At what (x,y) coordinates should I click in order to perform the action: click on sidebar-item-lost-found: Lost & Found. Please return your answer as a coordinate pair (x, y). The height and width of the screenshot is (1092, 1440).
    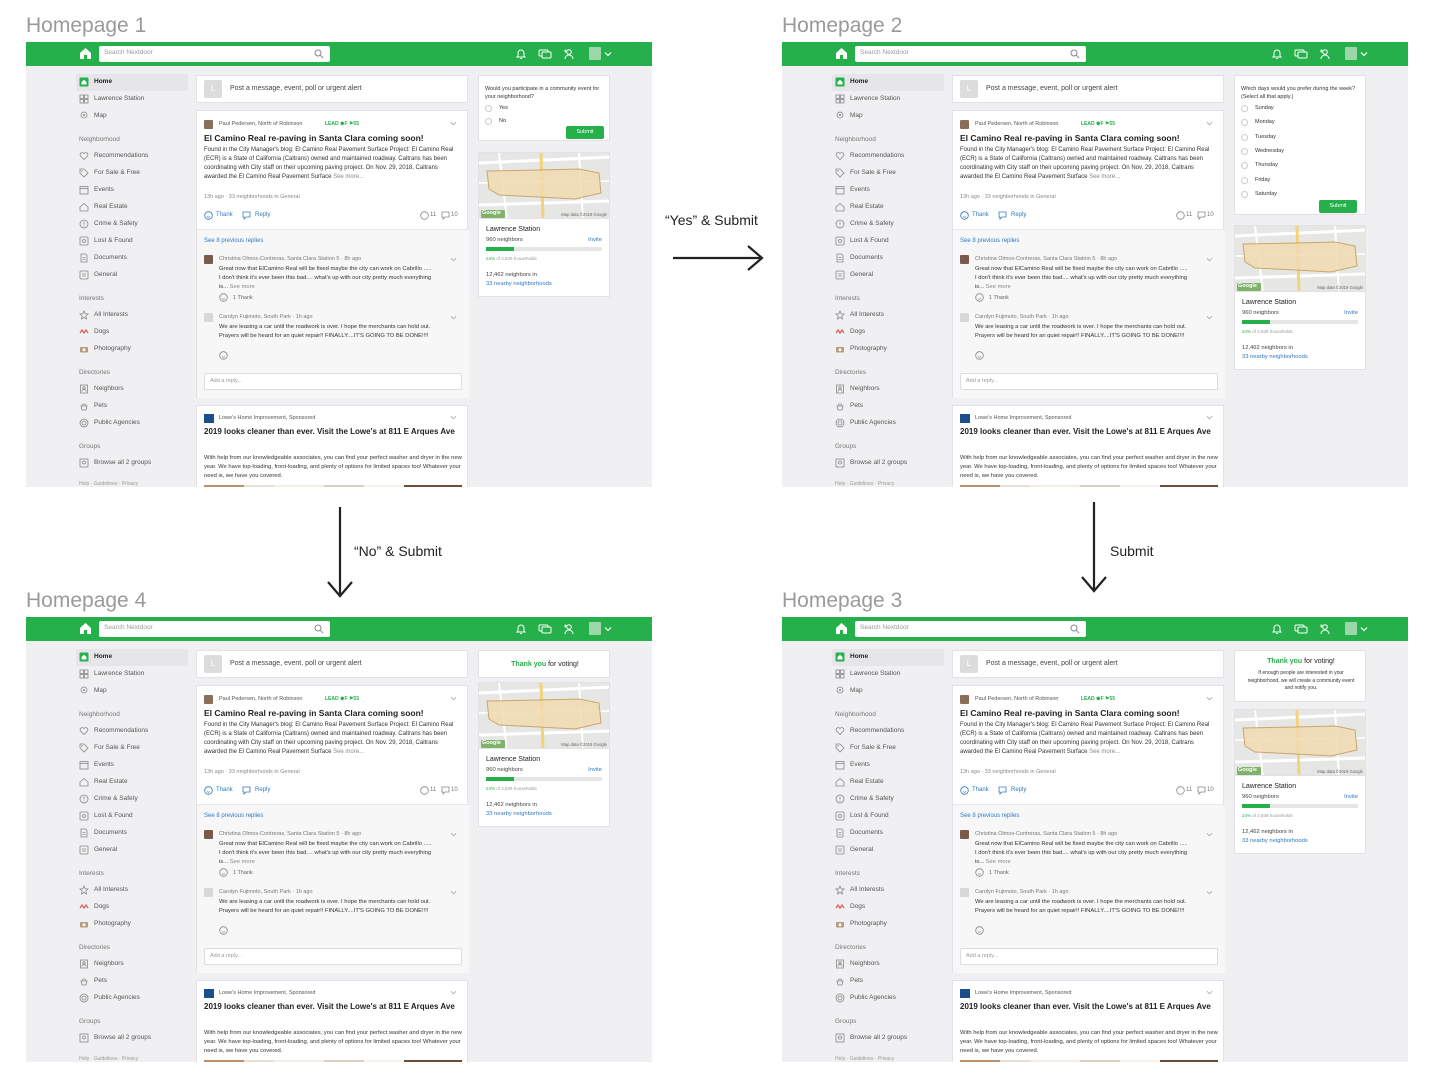
    Looking at the image, I should click on (132, 817).